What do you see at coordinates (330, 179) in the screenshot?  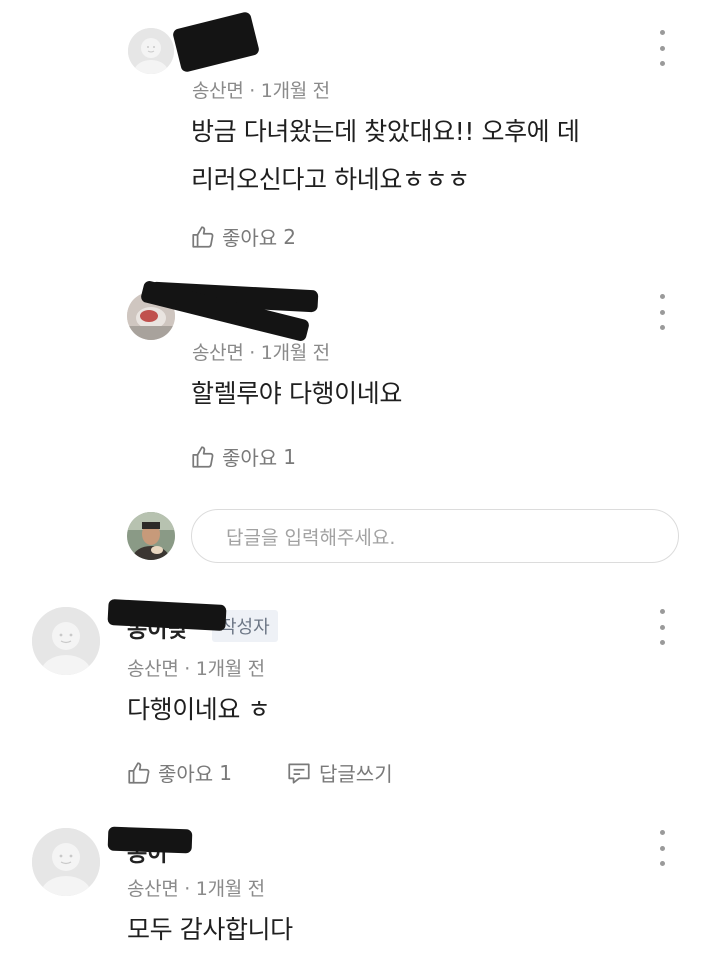 I see `comment-text-line: 리러오신다고 하네요ㅎㅎㅎ` at bounding box center [330, 179].